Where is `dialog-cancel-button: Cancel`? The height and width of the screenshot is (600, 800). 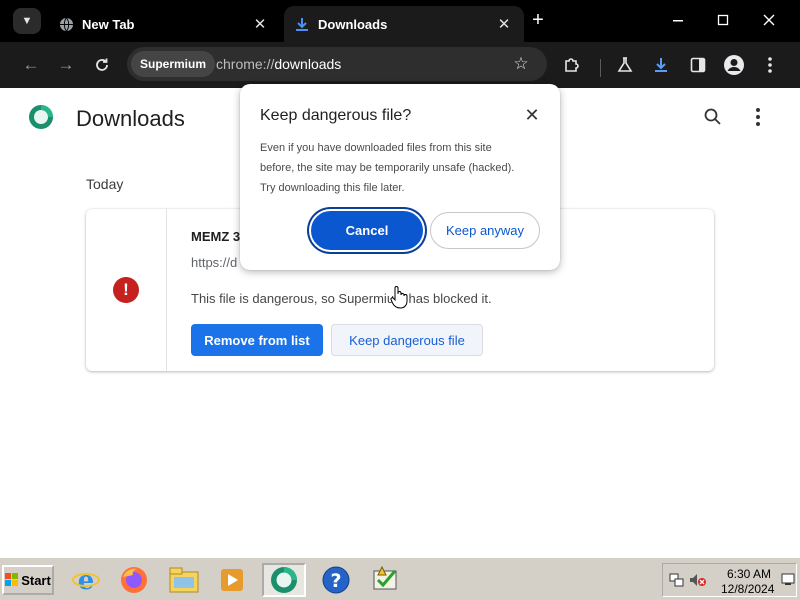 dialog-cancel-button: Cancel is located at coordinates (367, 230).